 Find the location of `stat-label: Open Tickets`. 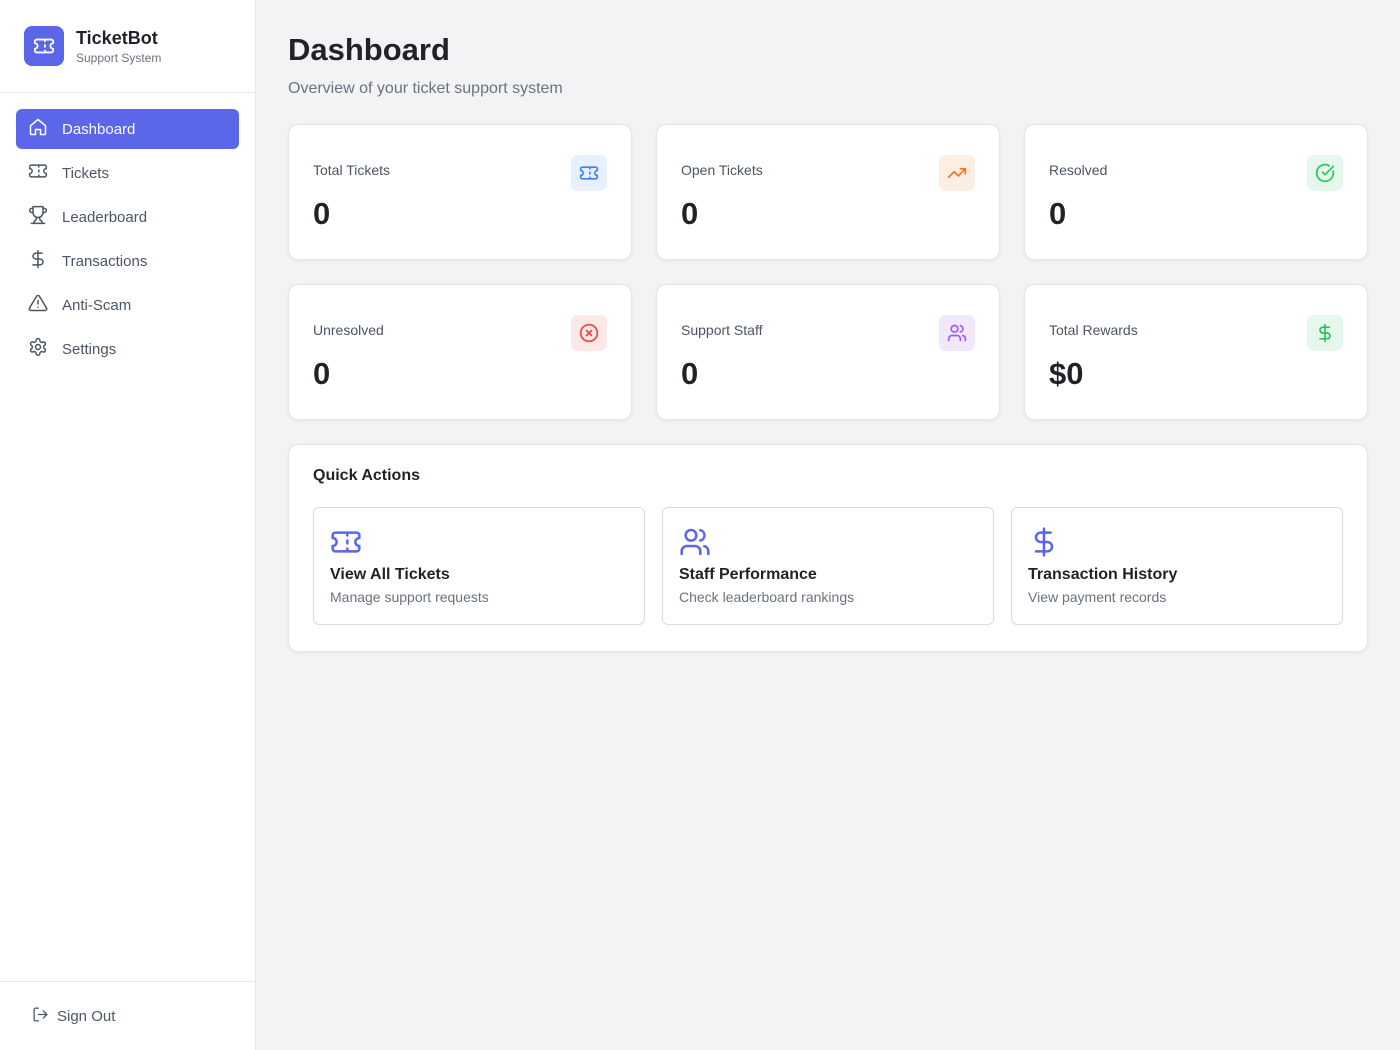

stat-label: Open Tickets is located at coordinates (722, 170).